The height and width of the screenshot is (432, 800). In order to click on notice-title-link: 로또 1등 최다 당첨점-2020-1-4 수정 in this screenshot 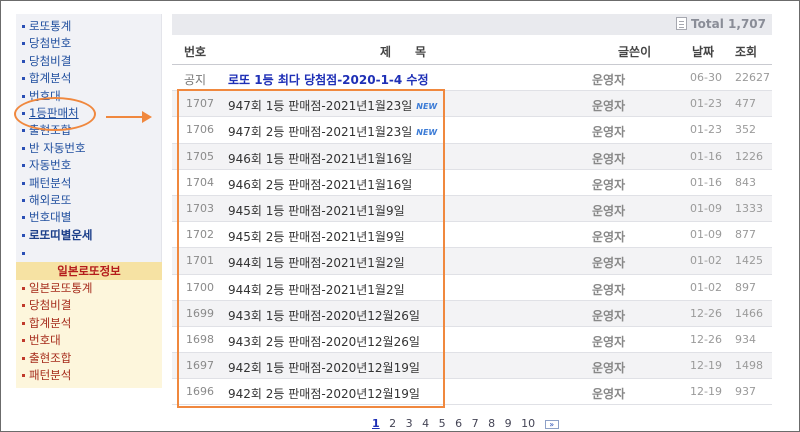, I will do `click(328, 79)`.